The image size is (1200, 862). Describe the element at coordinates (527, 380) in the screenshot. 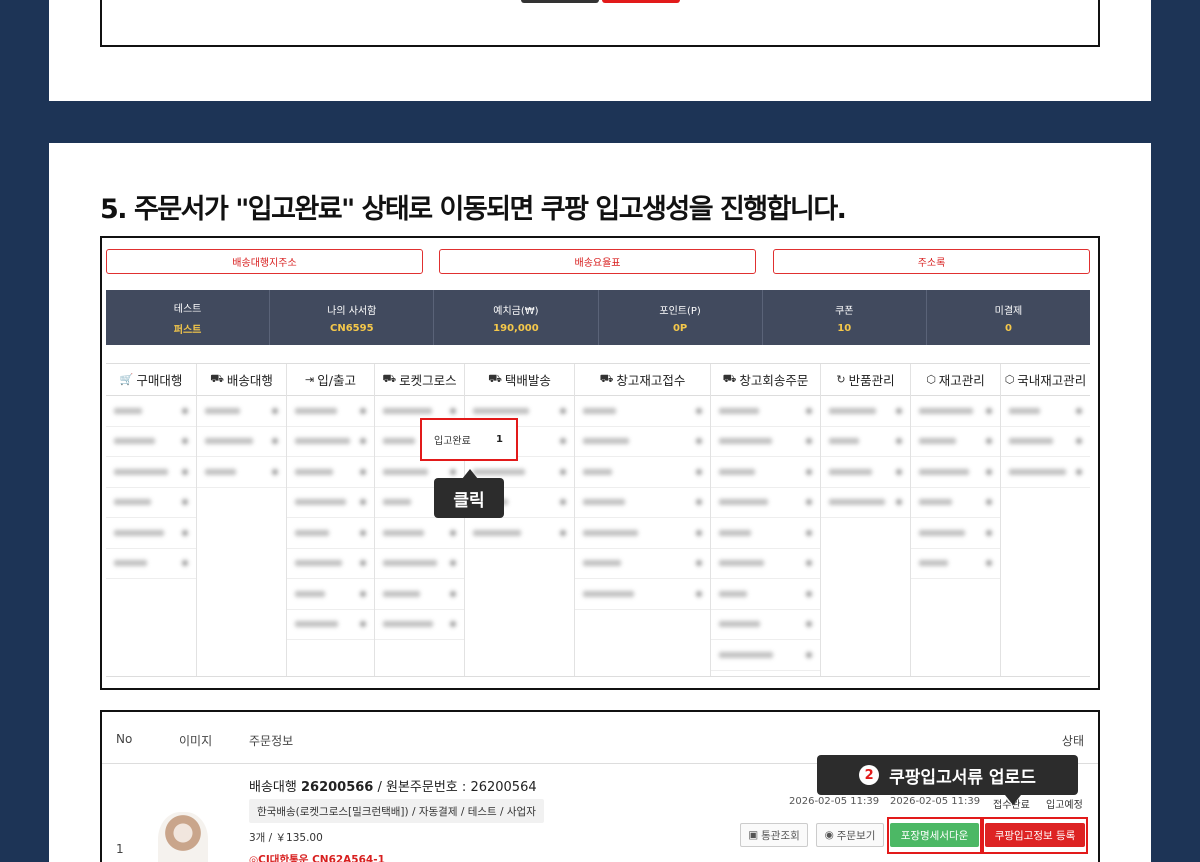

I see `menu-column-label: 택배발송` at that location.